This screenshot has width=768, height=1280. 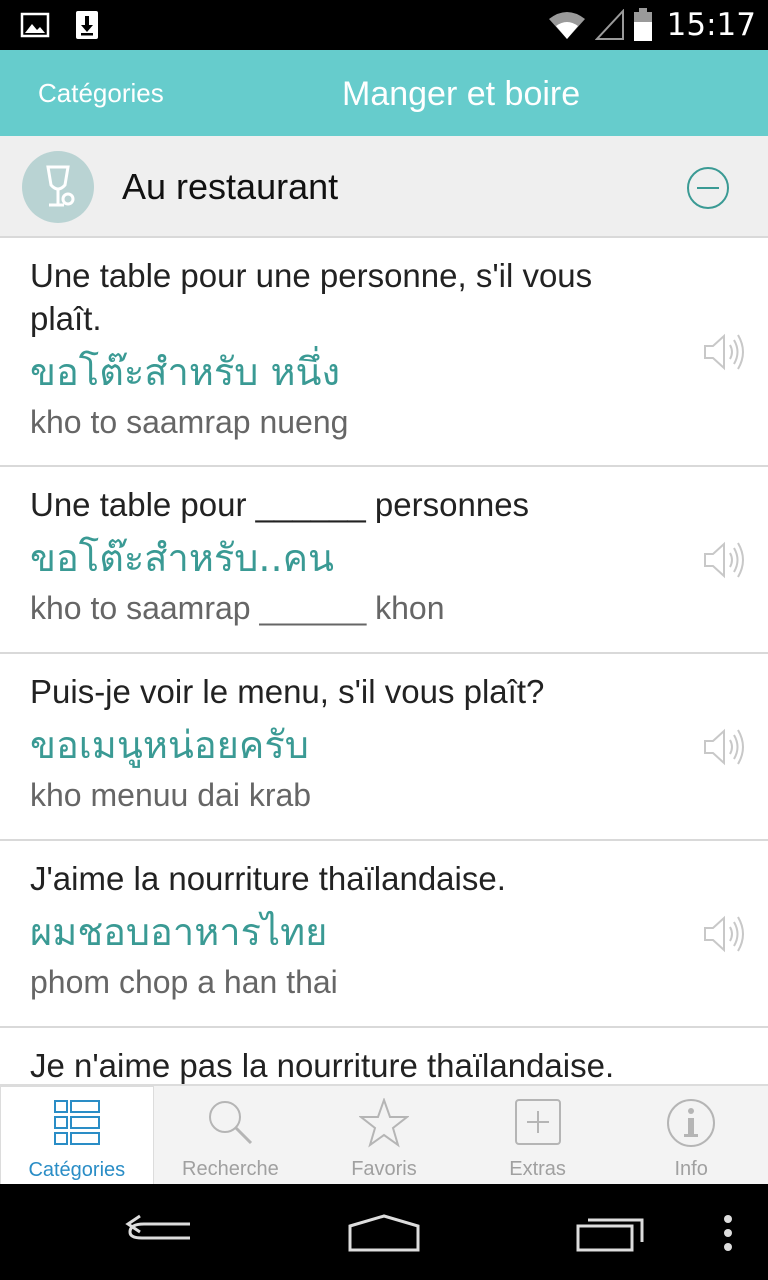 What do you see at coordinates (609, 24) in the screenshot?
I see `signal-icon` at bounding box center [609, 24].